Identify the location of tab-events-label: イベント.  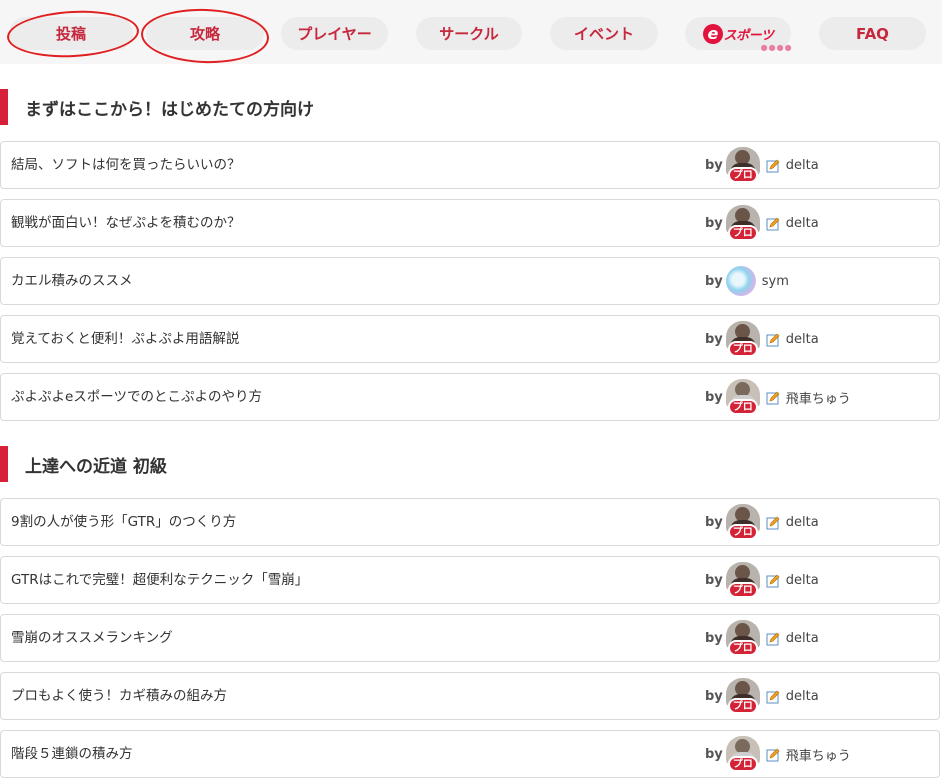
(603, 34).